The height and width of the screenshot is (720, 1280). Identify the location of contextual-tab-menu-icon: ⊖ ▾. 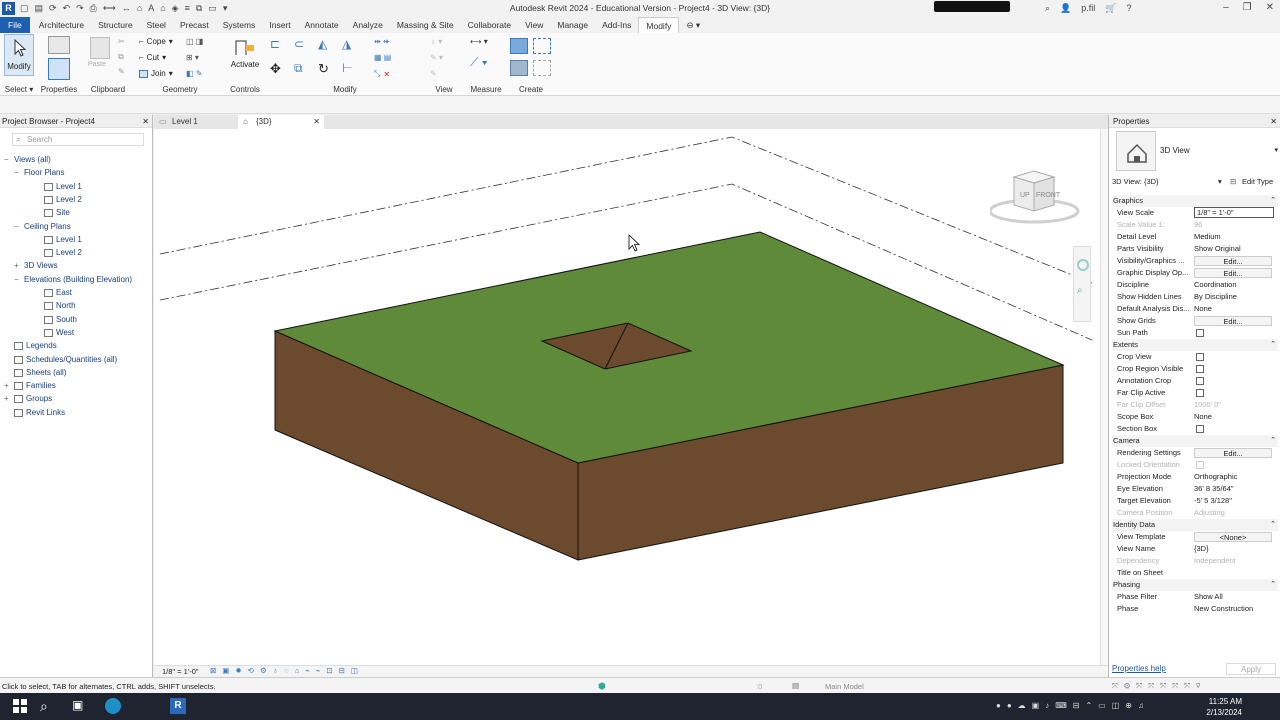
(693, 25).